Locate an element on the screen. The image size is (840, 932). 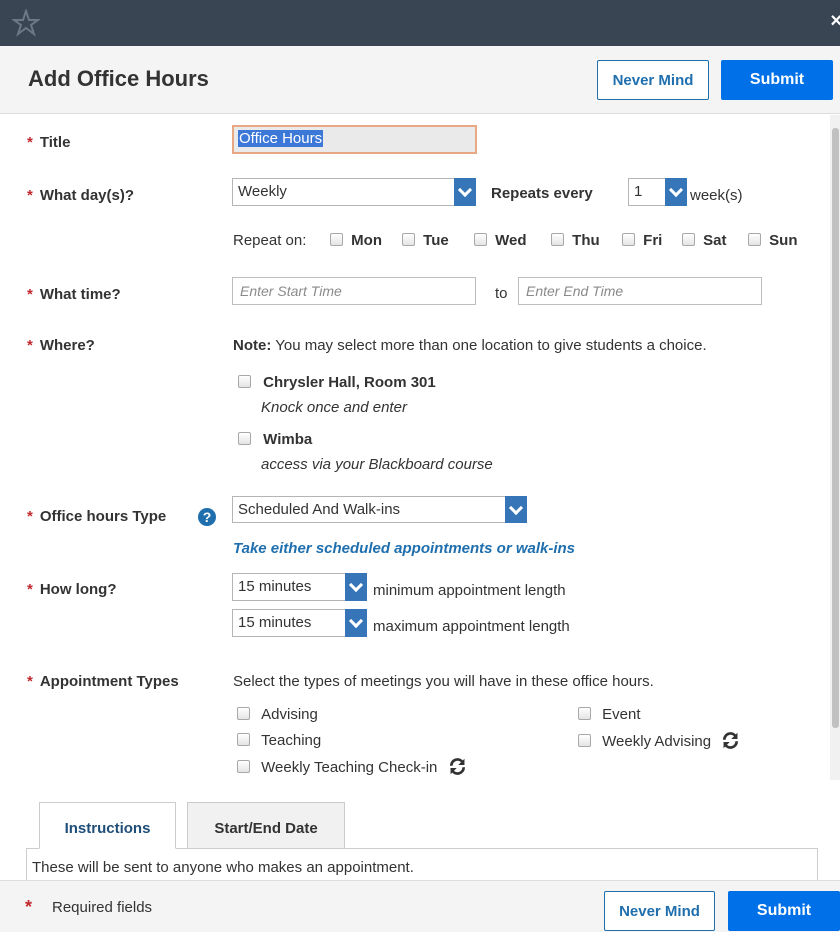
tab-start-end-date: Start/End Date is located at coordinates (266, 825).